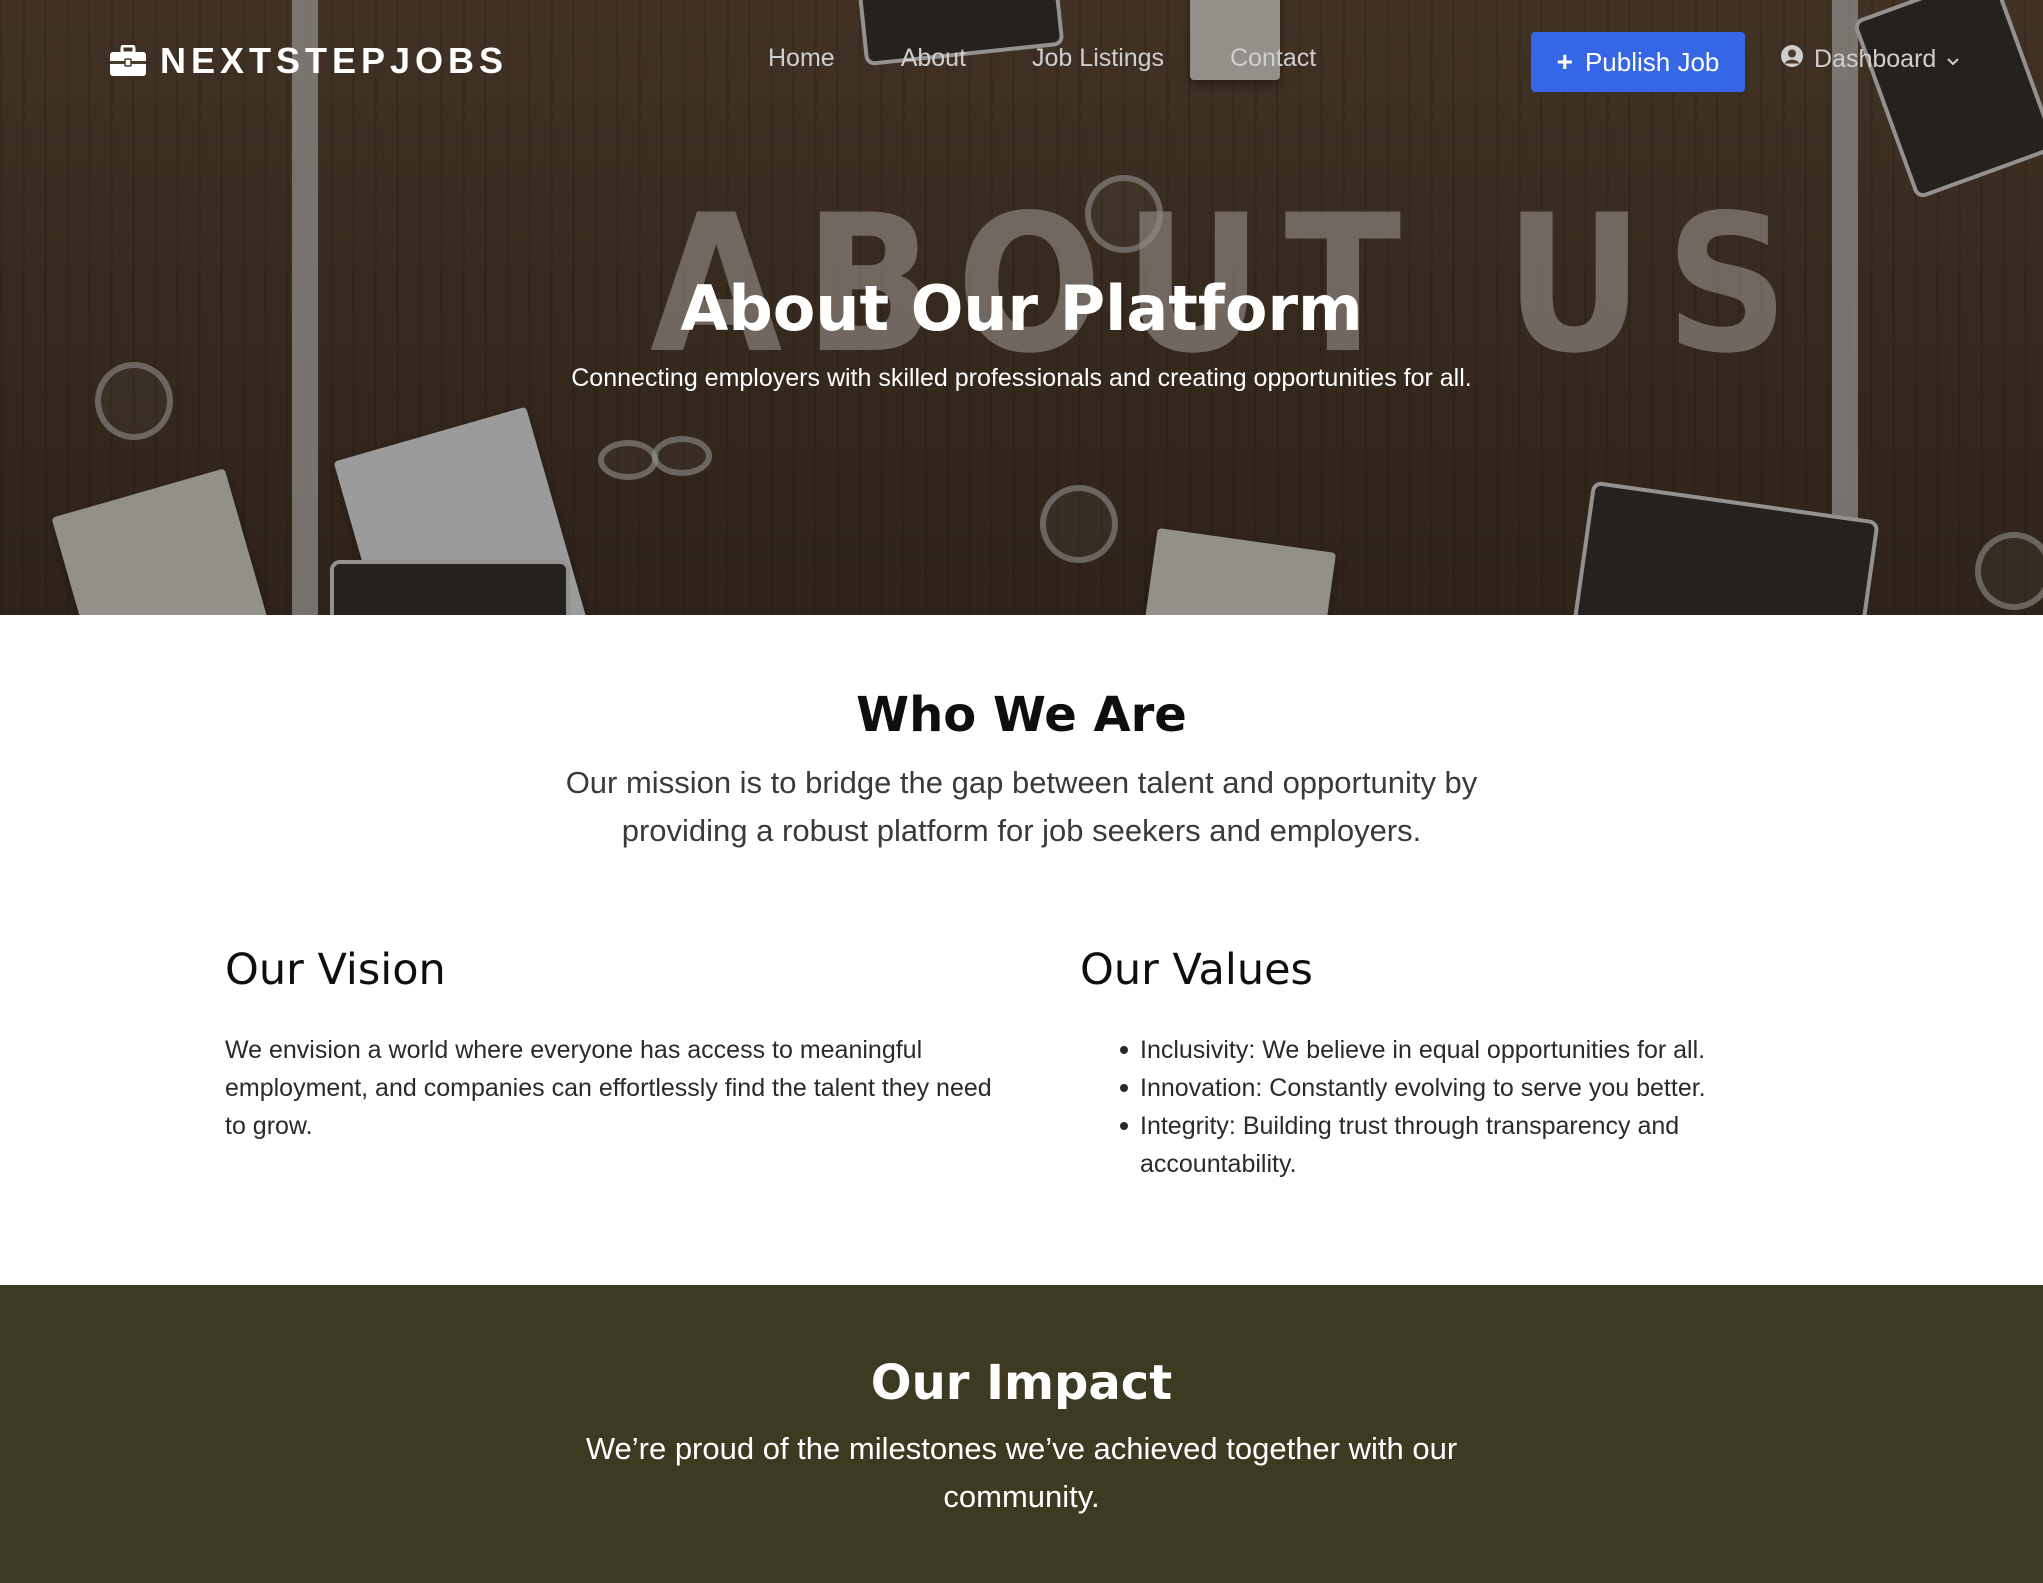 The image size is (2043, 1583). Describe the element at coordinates (128, 60) in the screenshot. I see `briefcase-icon` at that location.